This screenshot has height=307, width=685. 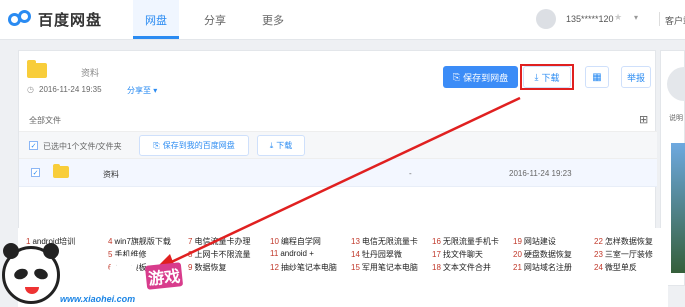 What do you see at coordinates (636, 77) in the screenshot?
I see `report-button: 举报` at bounding box center [636, 77].